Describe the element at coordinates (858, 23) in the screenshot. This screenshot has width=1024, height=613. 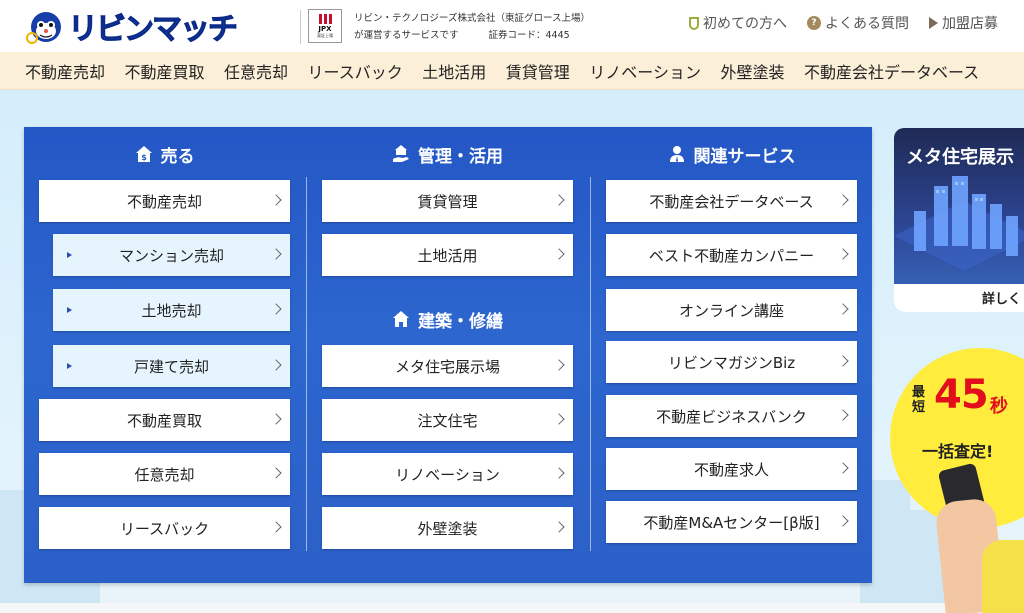
I see `nav-faq: ? よくある質問` at that location.